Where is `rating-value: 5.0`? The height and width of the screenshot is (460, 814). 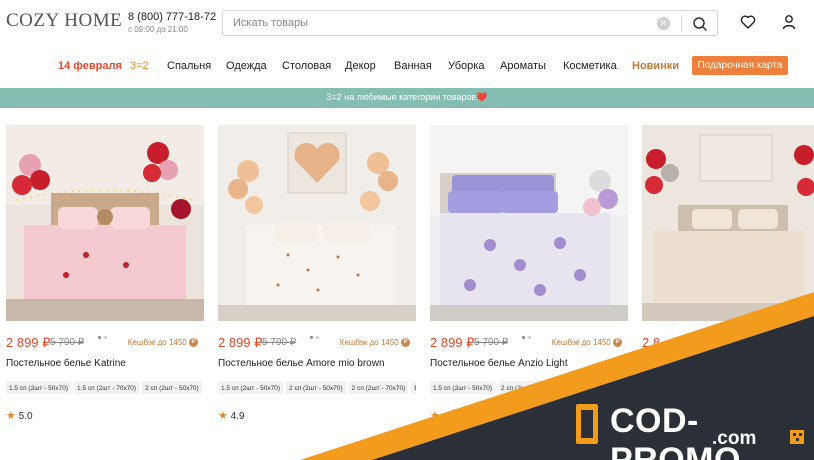 rating-value: 5.0 is located at coordinates (25, 416).